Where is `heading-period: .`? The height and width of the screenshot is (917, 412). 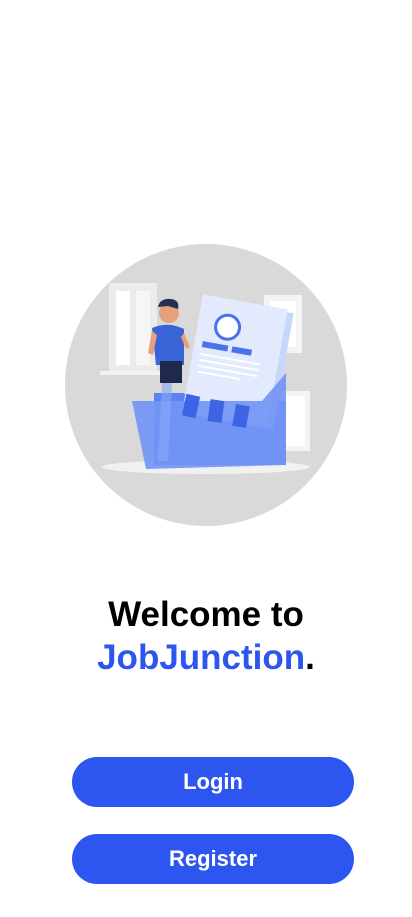 heading-period: . is located at coordinates (310, 657).